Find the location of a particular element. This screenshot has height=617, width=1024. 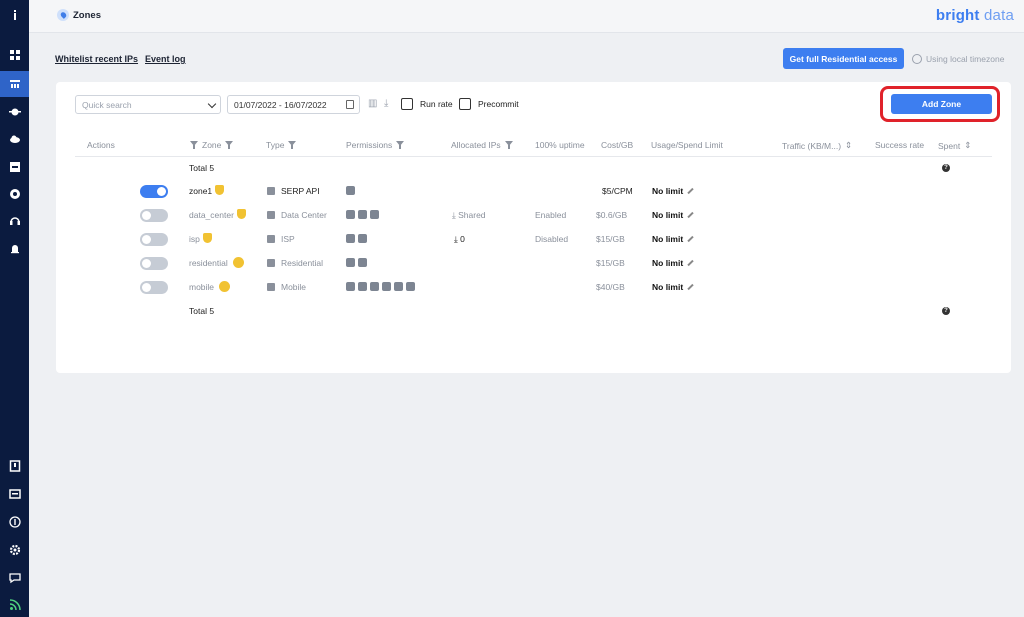

get-full-access-button: Get full Residential access is located at coordinates (843, 58).